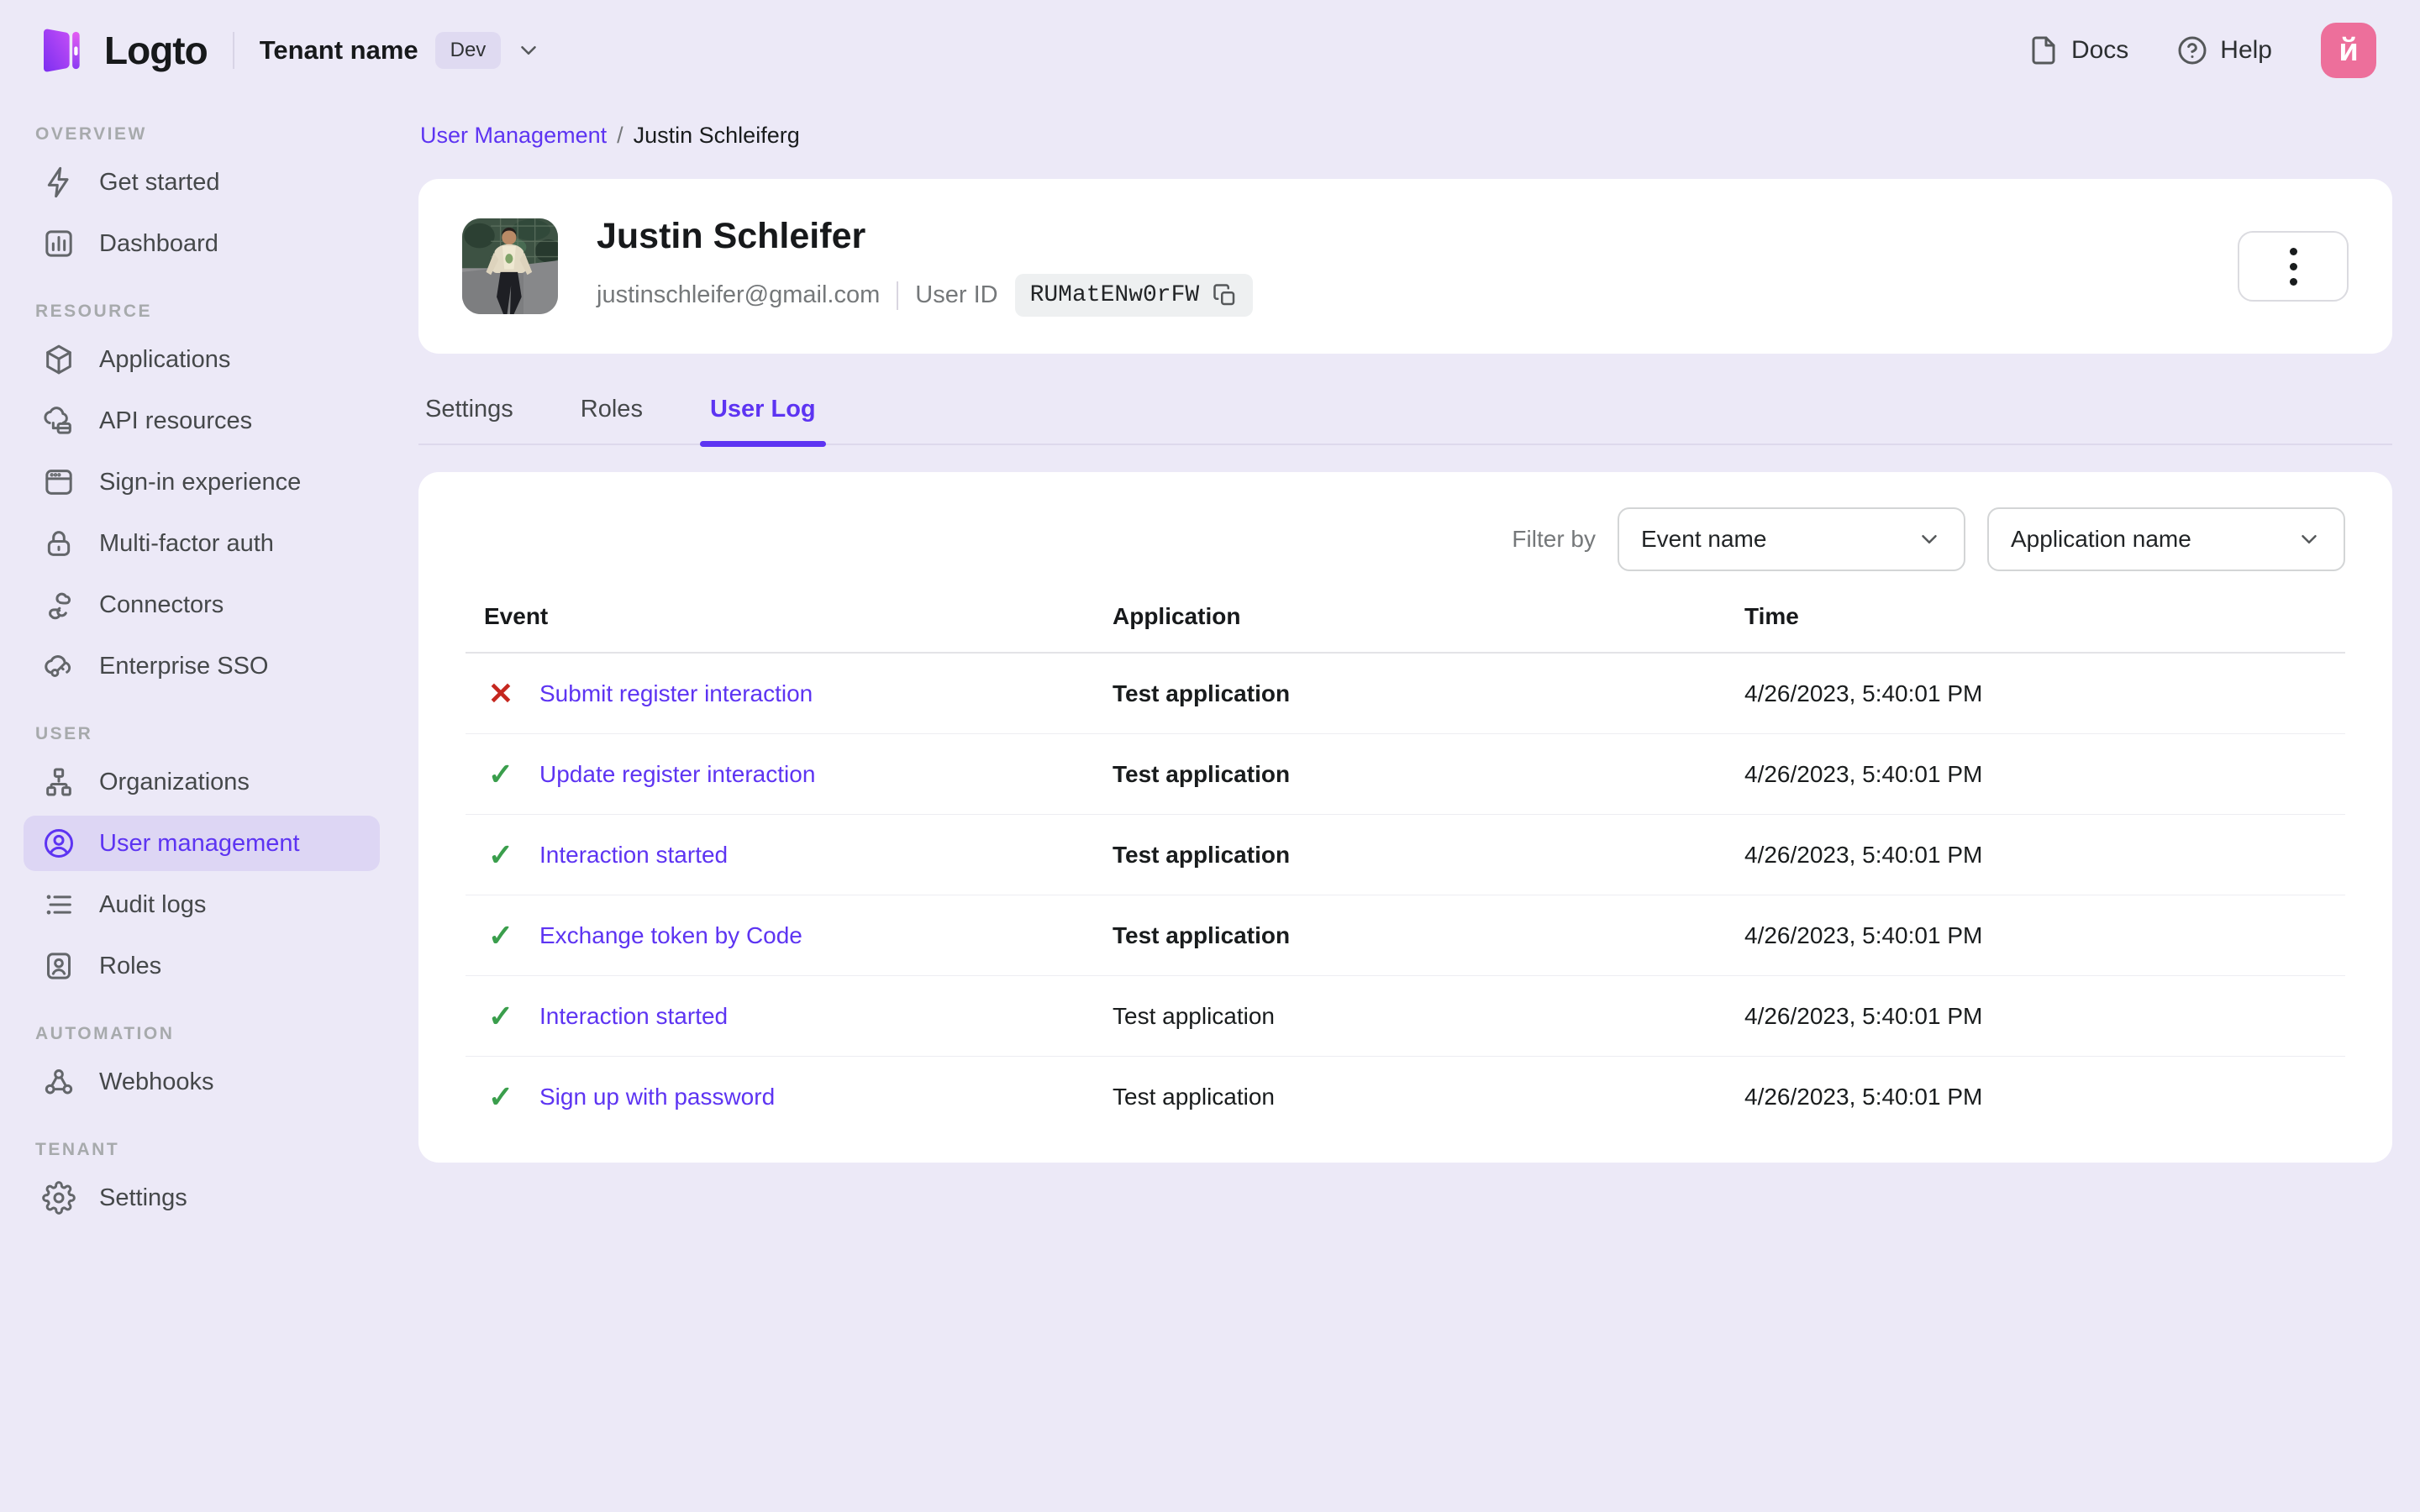 The width and height of the screenshot is (2420, 1512). What do you see at coordinates (91, 134) in the screenshot?
I see `sidebar-section-overview: Overview` at bounding box center [91, 134].